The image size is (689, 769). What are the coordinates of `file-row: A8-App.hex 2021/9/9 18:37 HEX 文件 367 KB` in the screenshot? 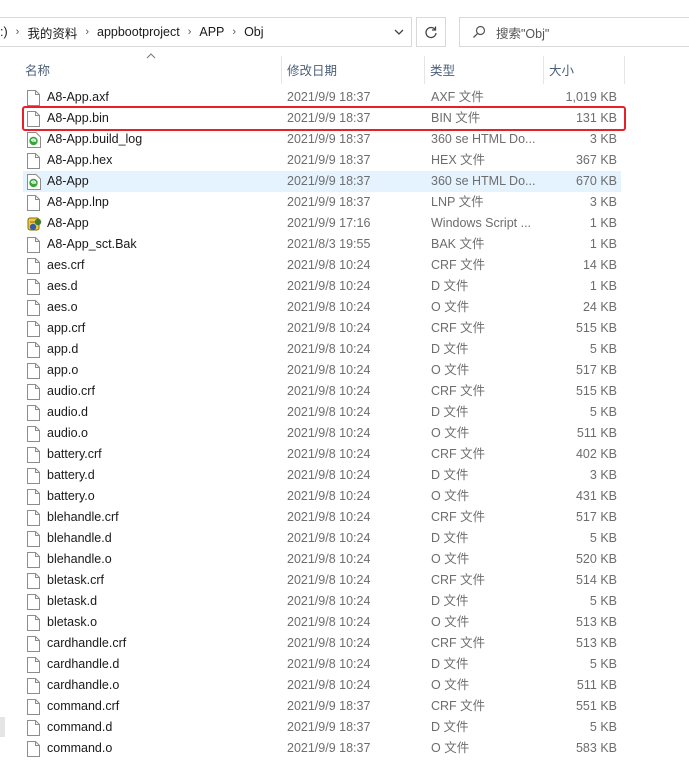 It's located at (322, 160).